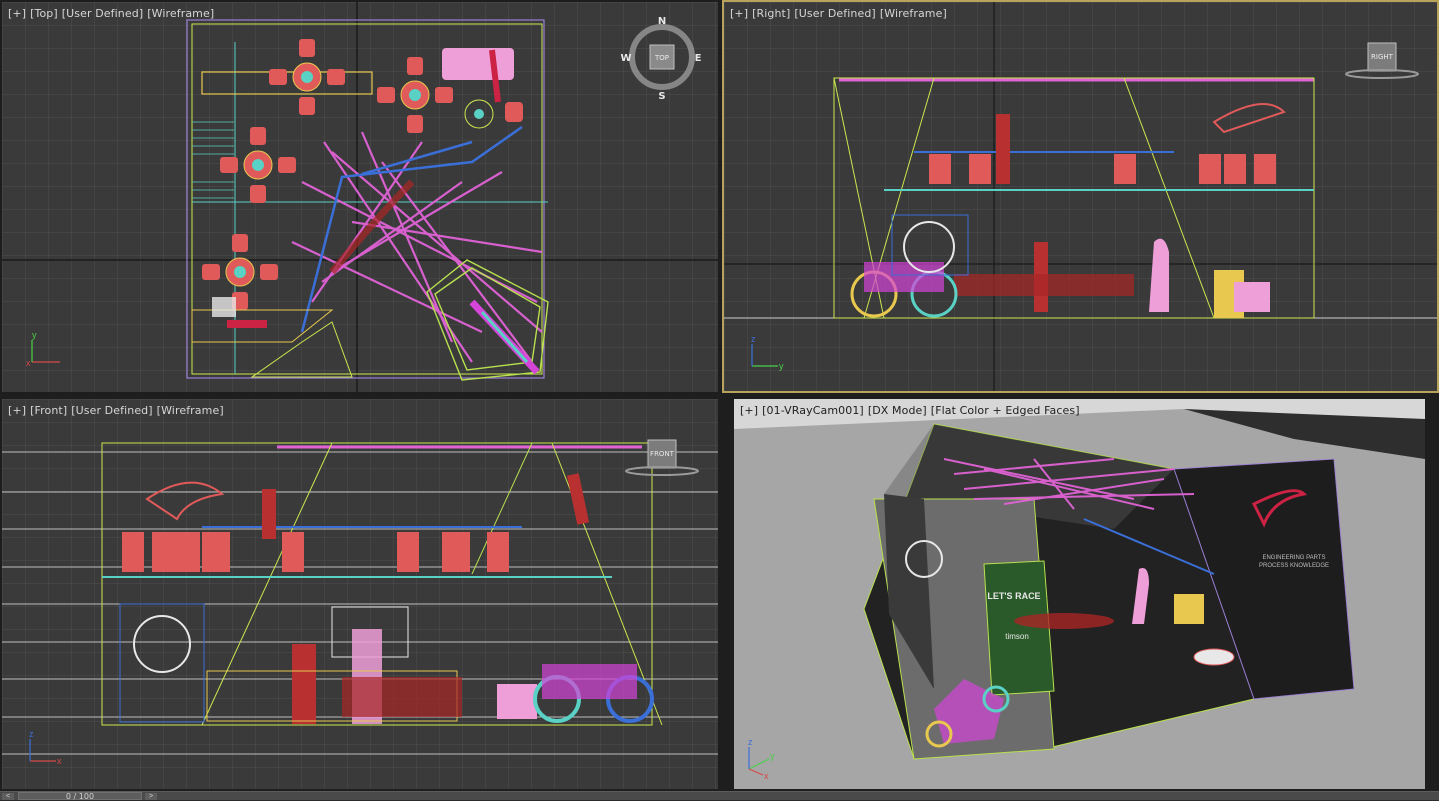  I want to click on viewport-point-of-view-menu: [Top], so click(44, 13).